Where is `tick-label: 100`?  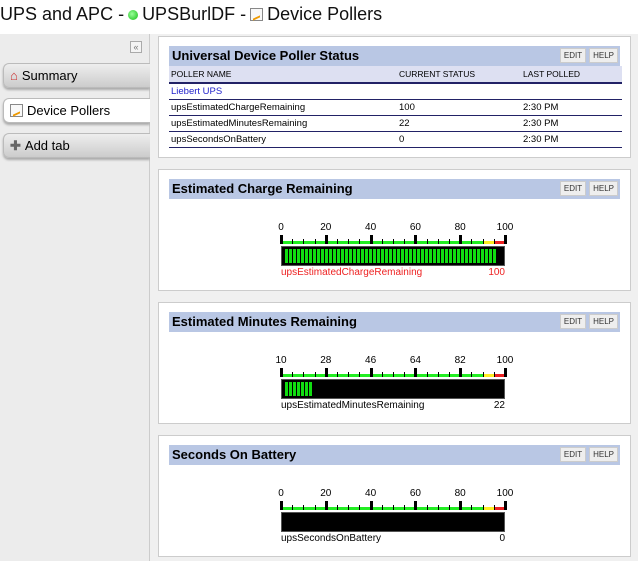 tick-label: 100 is located at coordinates (505, 493).